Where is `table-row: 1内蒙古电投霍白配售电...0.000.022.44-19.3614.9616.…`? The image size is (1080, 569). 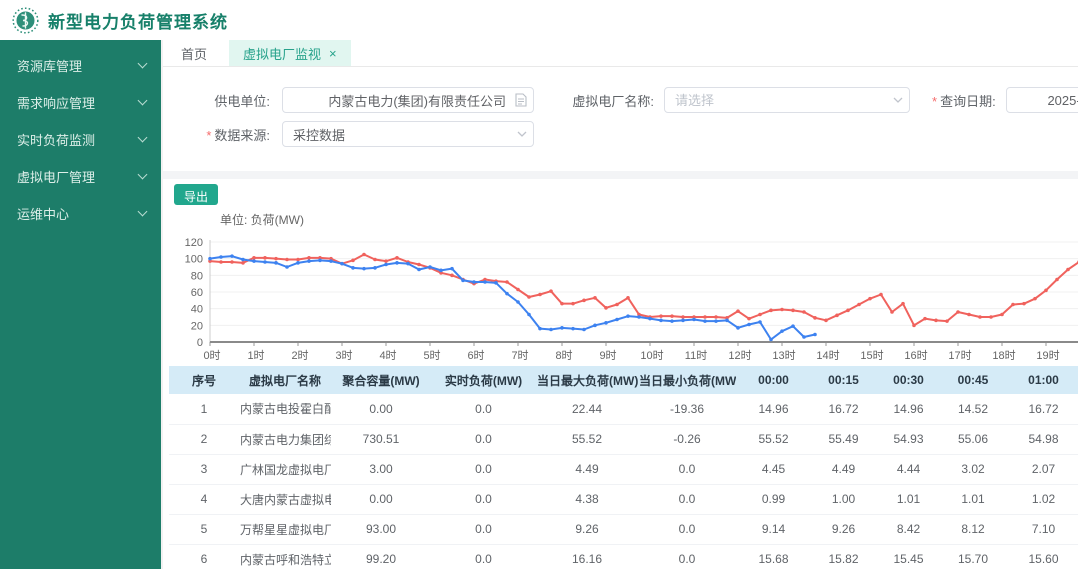
table-row: 1内蒙古电投霍白配售电...0.000.022.44-19.3614.9616.… is located at coordinates (623, 409).